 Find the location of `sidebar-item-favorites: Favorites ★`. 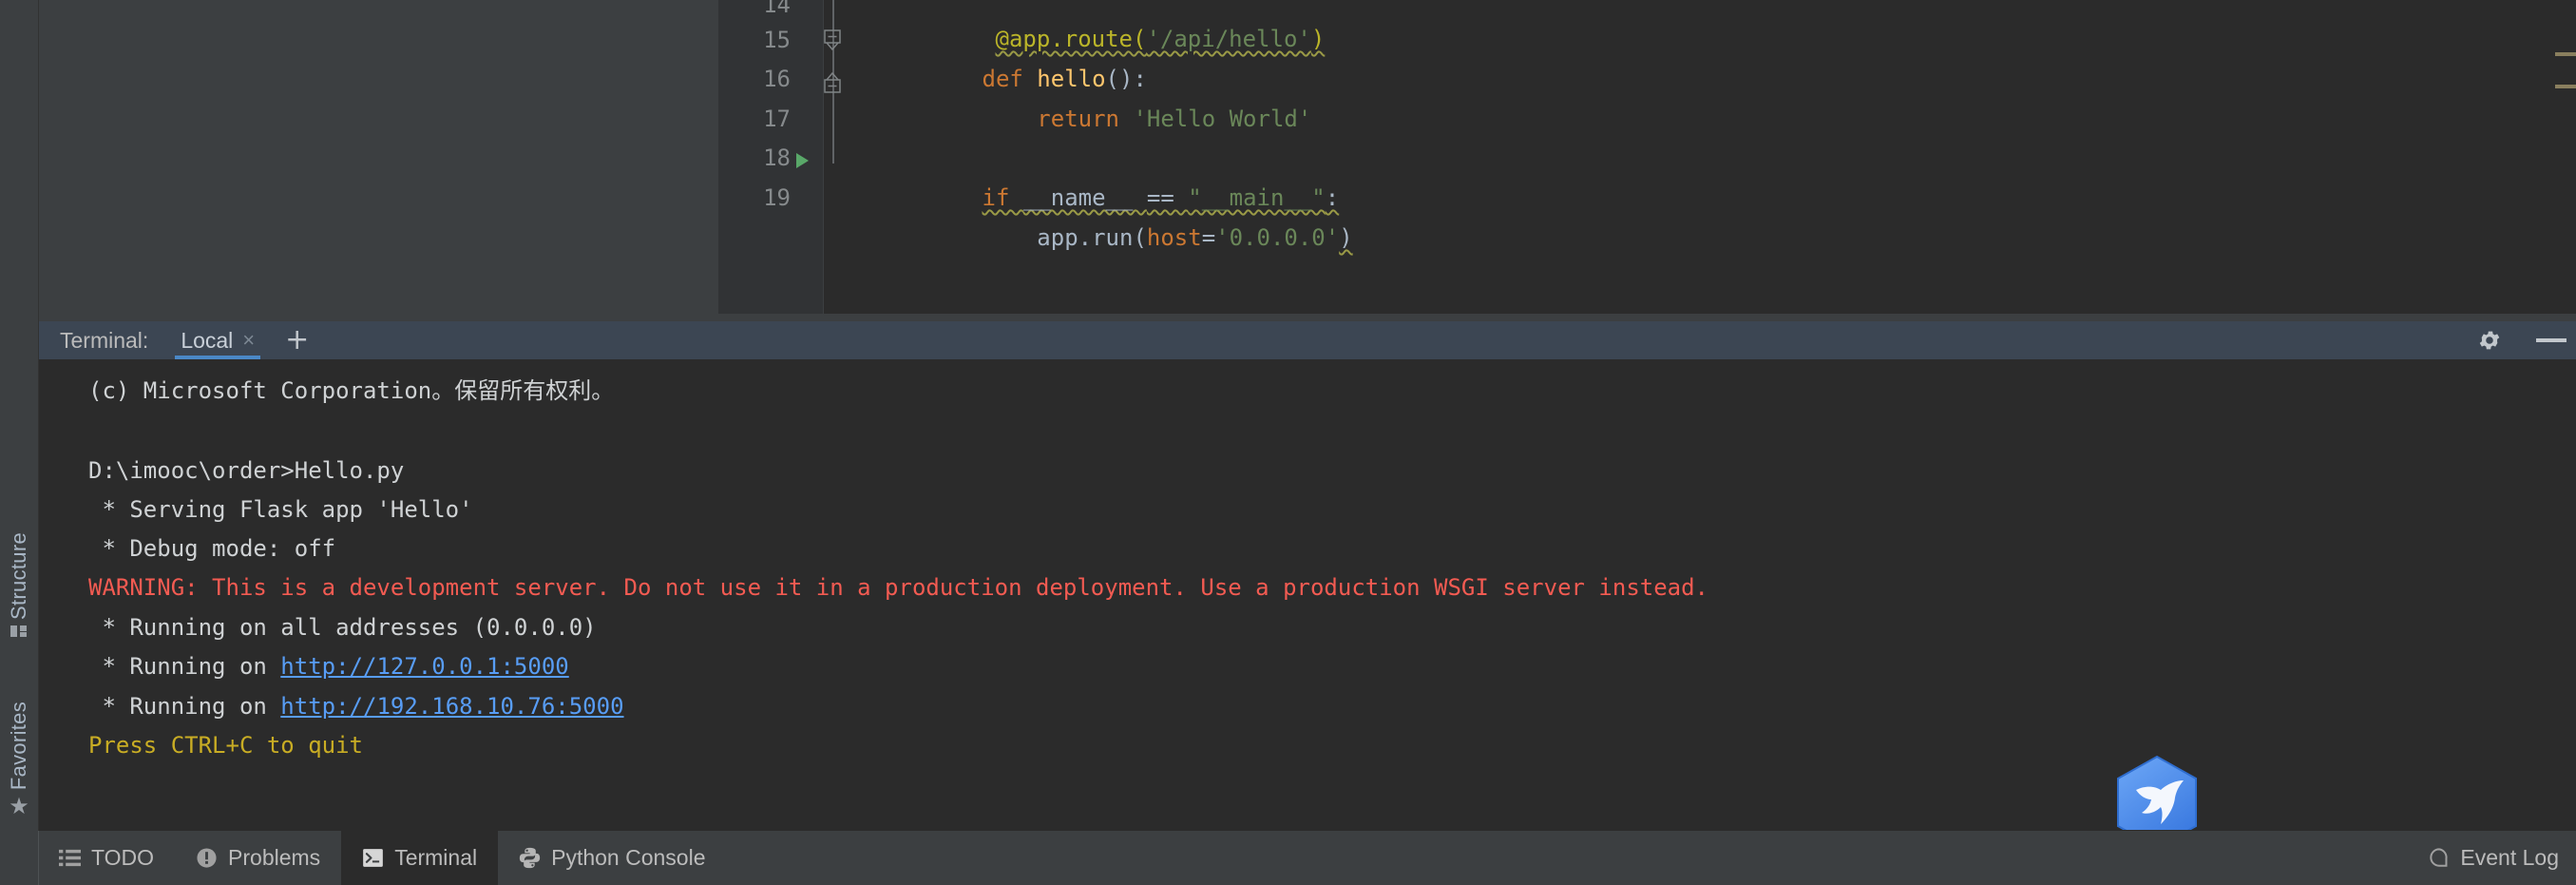

sidebar-item-favorites: Favorites ★ is located at coordinates (19, 760).